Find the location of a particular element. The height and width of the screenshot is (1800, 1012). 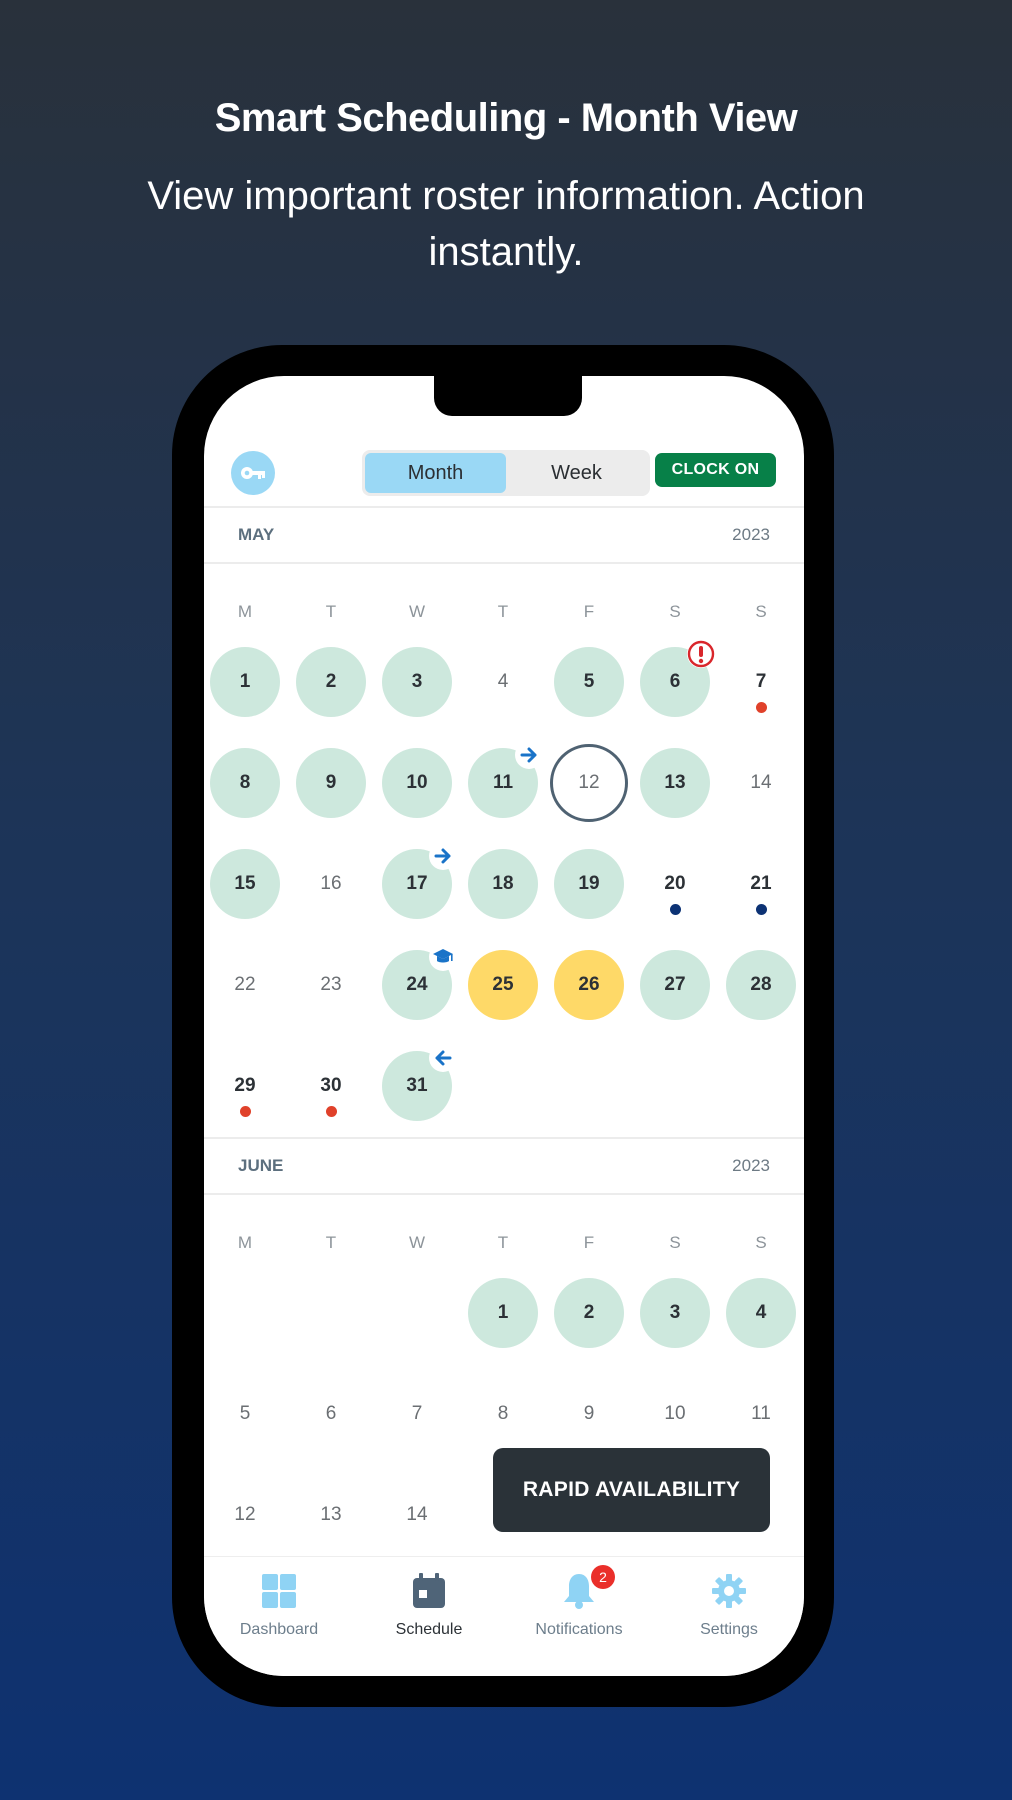

top-bar: Month Week CLOCK ON is located at coordinates (504, 476).